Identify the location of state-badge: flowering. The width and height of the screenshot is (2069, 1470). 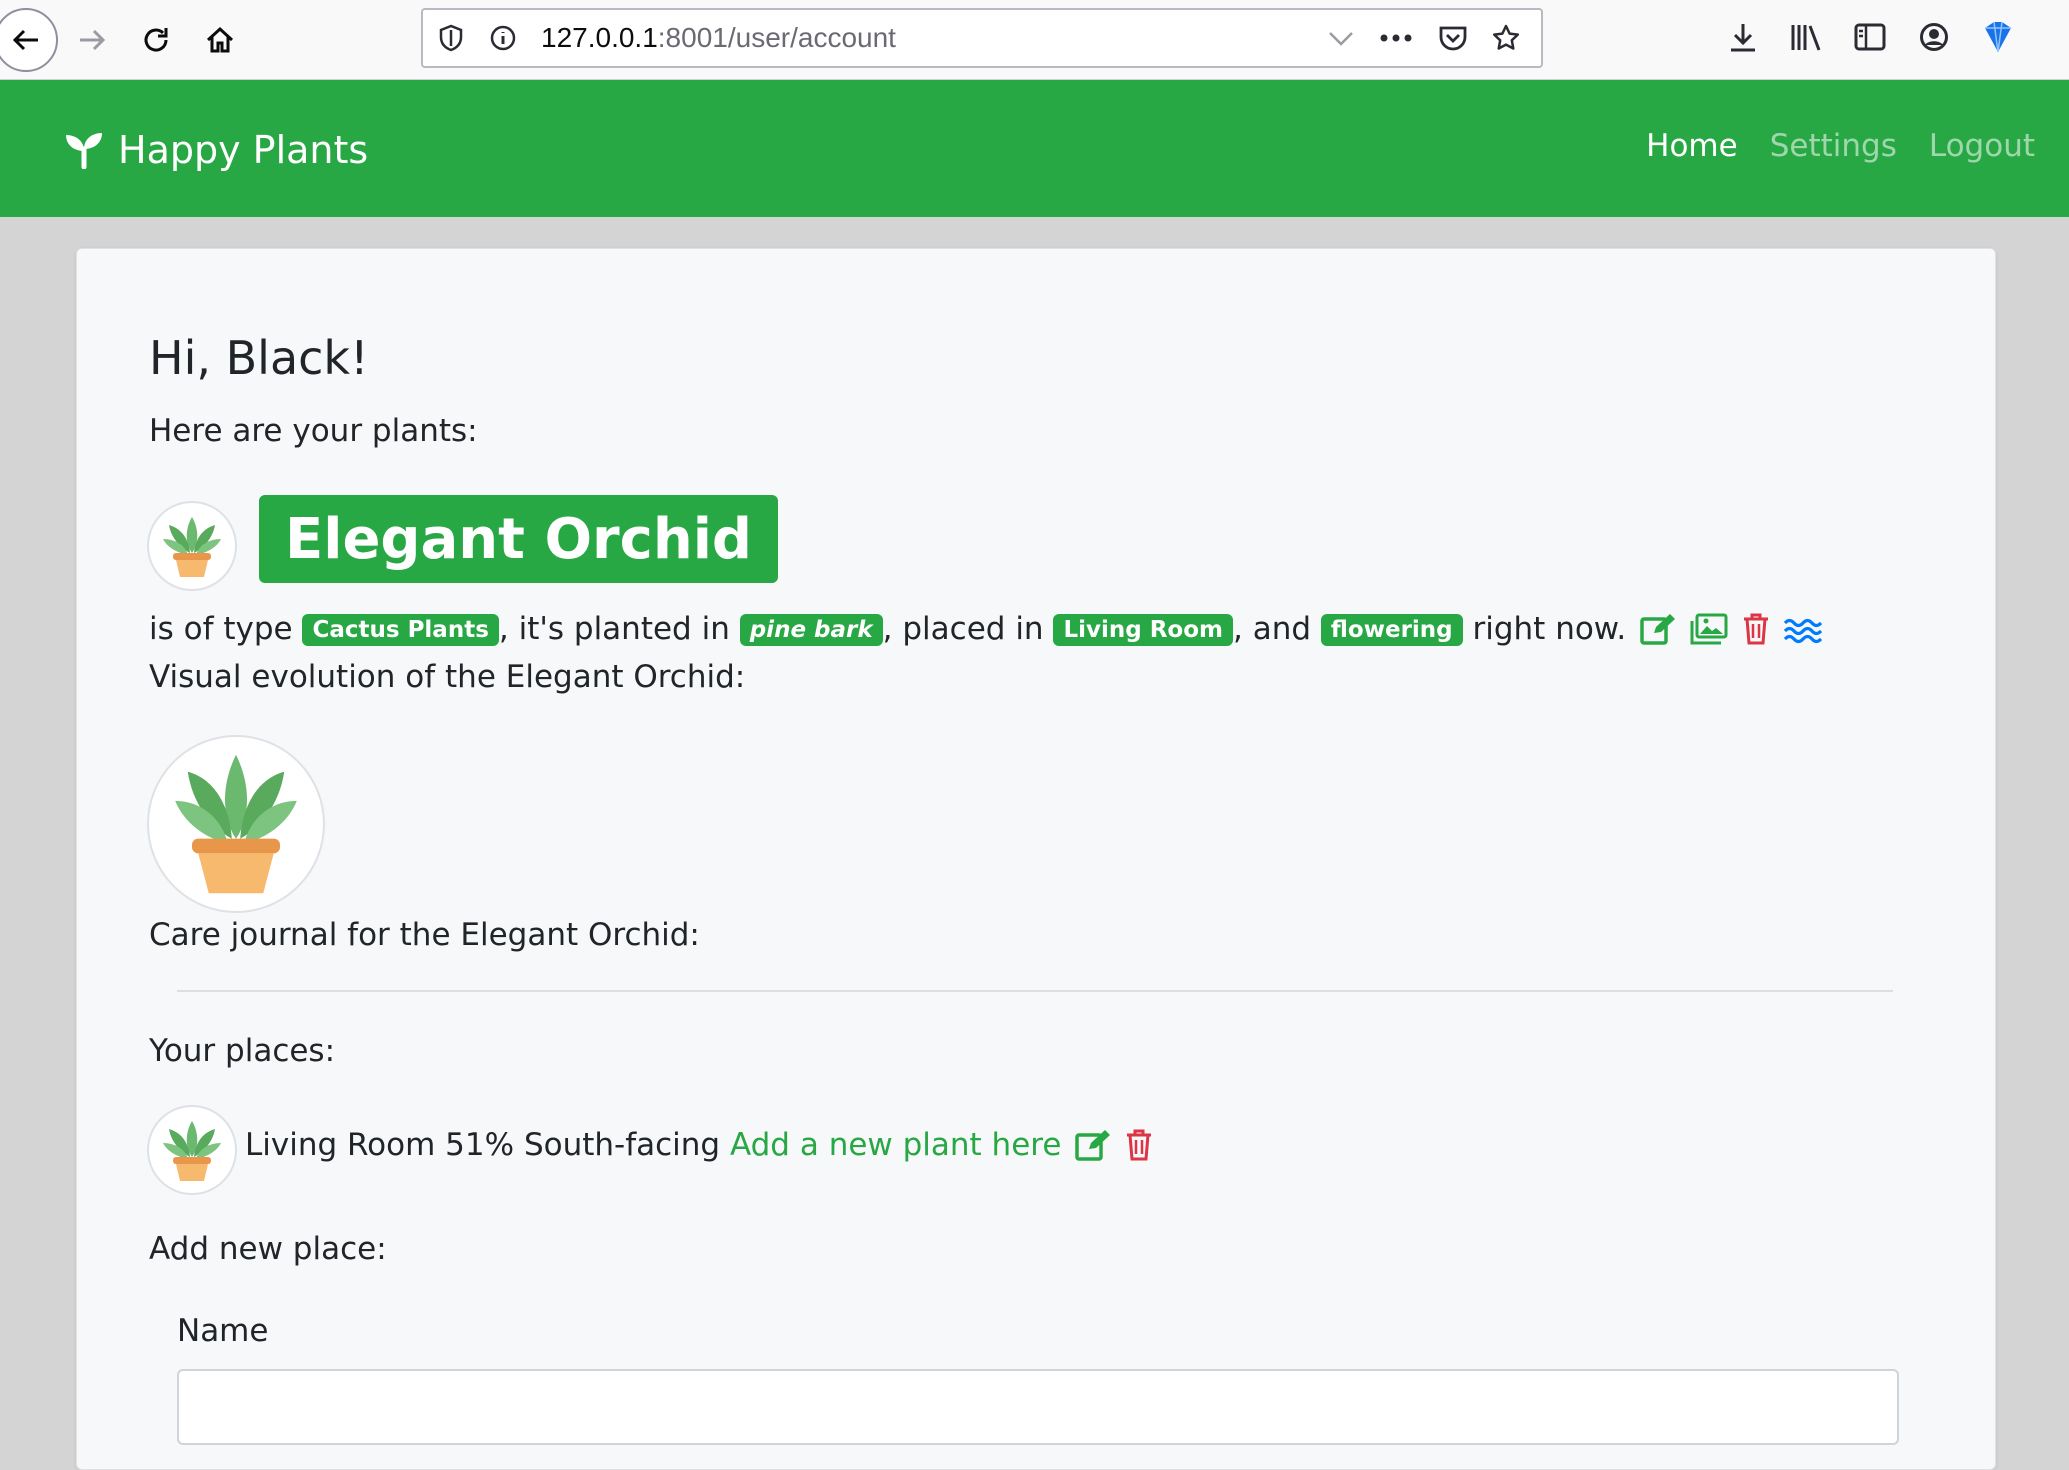
(1391, 630).